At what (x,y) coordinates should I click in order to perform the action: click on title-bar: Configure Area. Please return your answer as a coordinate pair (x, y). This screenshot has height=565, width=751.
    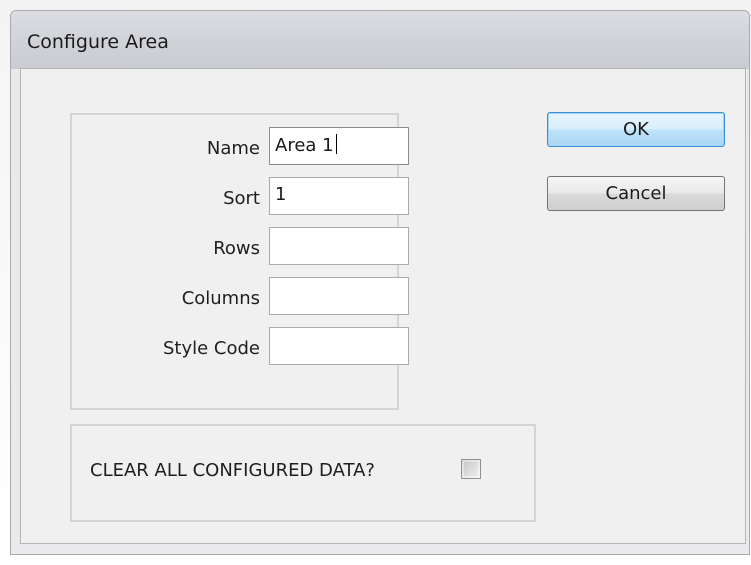
    Looking at the image, I should click on (380, 40).